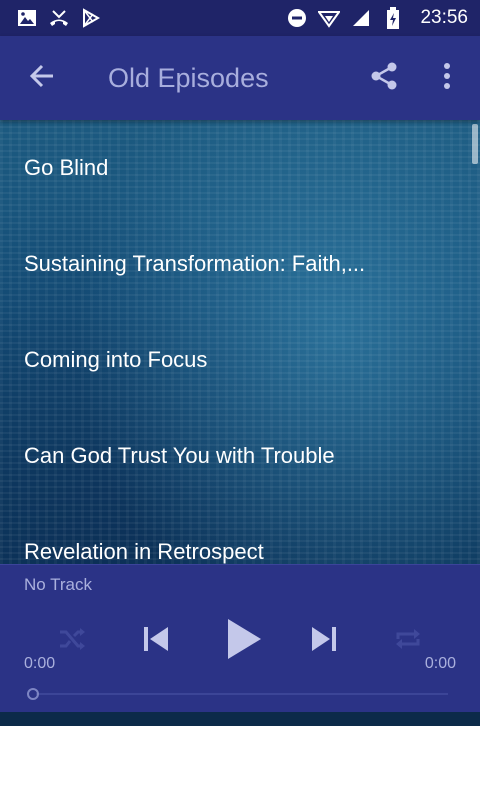  Describe the element at coordinates (40, 663) in the screenshot. I see `elapsed-time: 0:00` at that location.